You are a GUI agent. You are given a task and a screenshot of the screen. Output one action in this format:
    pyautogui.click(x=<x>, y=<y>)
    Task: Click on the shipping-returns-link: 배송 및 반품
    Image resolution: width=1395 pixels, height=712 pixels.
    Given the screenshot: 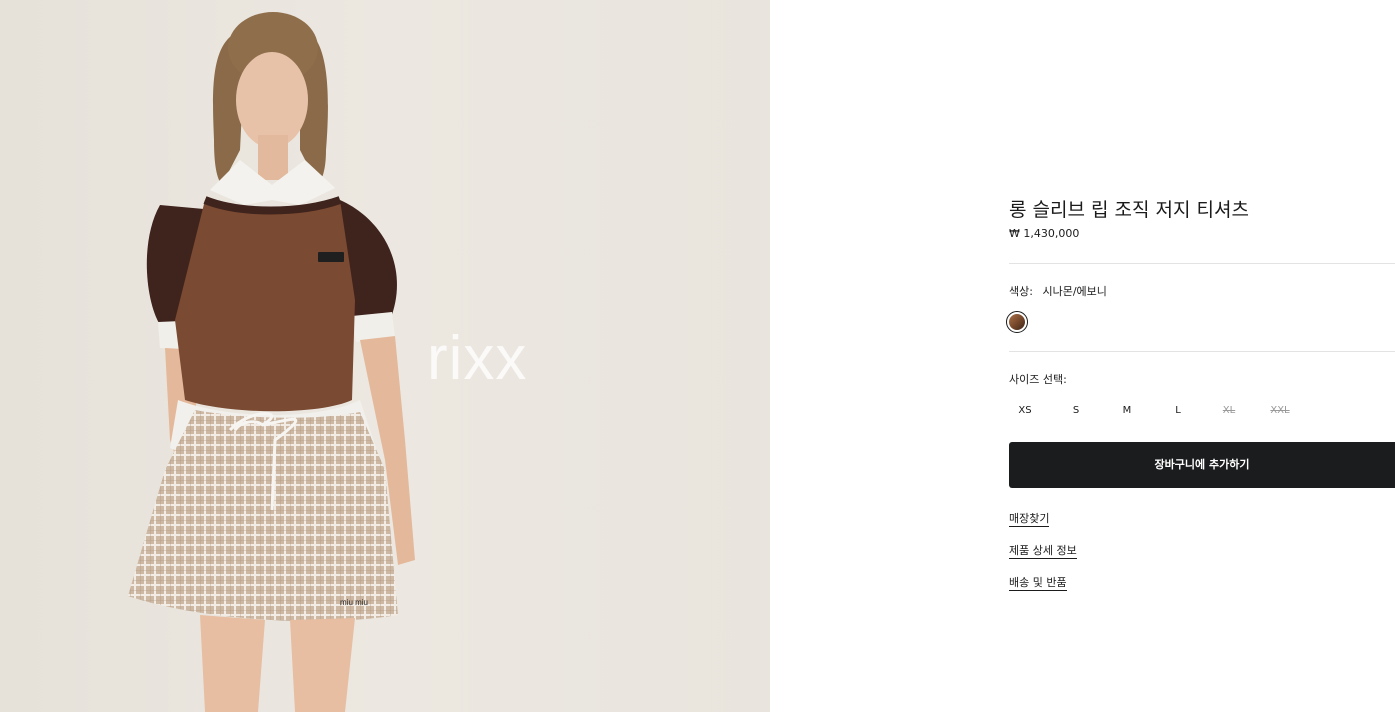 What is the action you would take?
    pyautogui.click(x=1038, y=583)
    